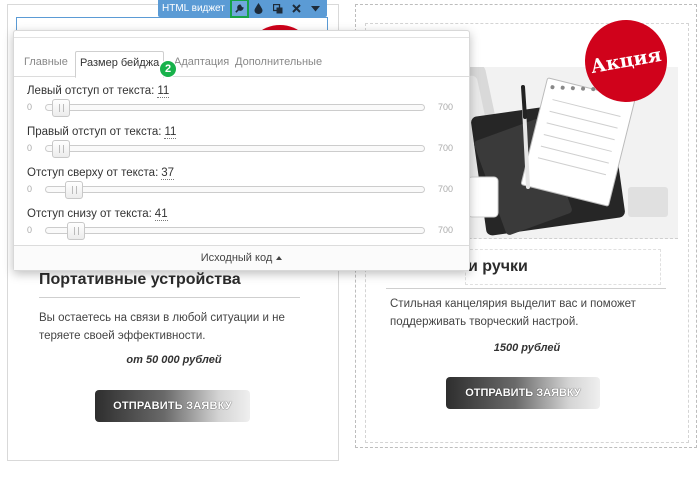 The width and height of the screenshot is (697, 478). What do you see at coordinates (98, 91) in the screenshot?
I see `setting-label: Левый отступ от текста: 11` at bounding box center [98, 91].